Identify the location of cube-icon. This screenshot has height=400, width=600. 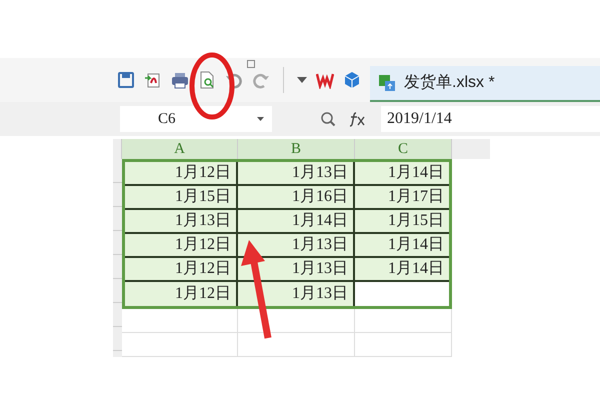
(352, 80).